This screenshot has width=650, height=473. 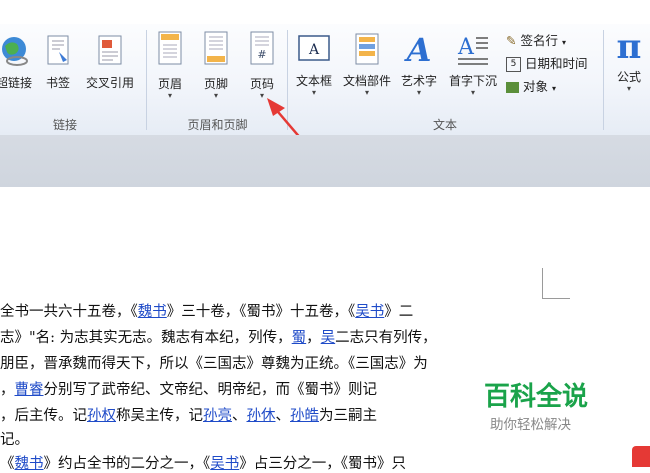 What do you see at coordinates (127, 464) in the screenshot?
I see `text-run: 》约占全书的二分之一，《` at bounding box center [127, 464].